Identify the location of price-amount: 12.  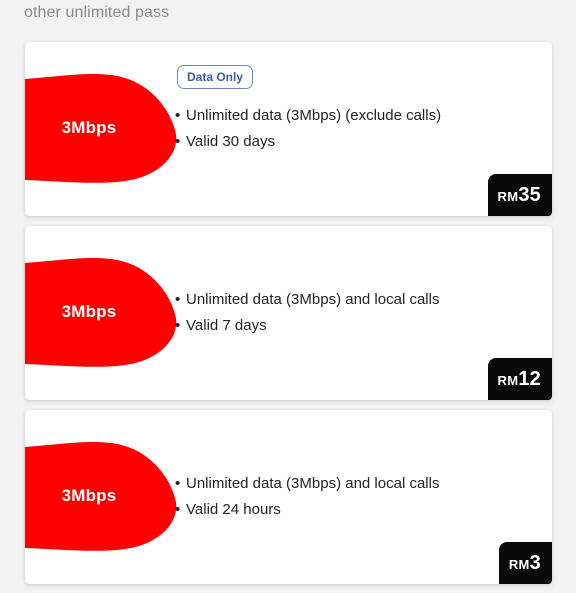
(529, 379).